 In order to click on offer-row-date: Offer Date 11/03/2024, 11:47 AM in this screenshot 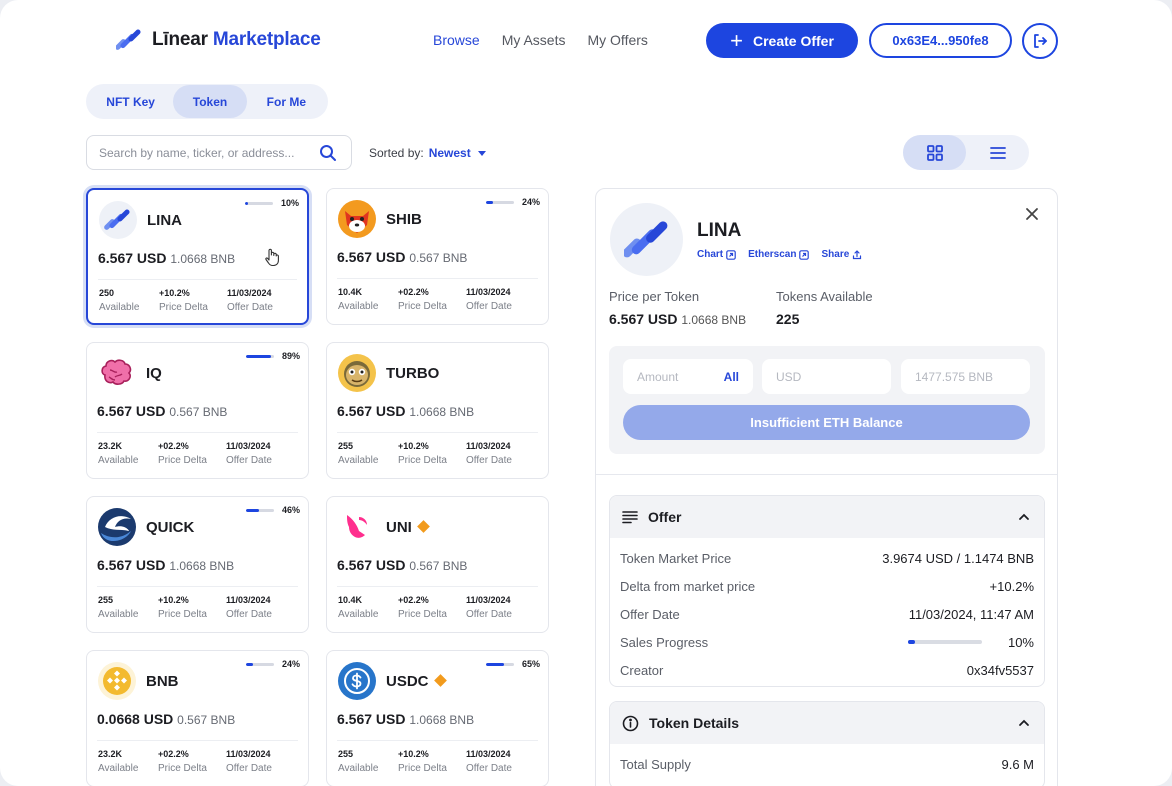, I will do `click(827, 614)`.